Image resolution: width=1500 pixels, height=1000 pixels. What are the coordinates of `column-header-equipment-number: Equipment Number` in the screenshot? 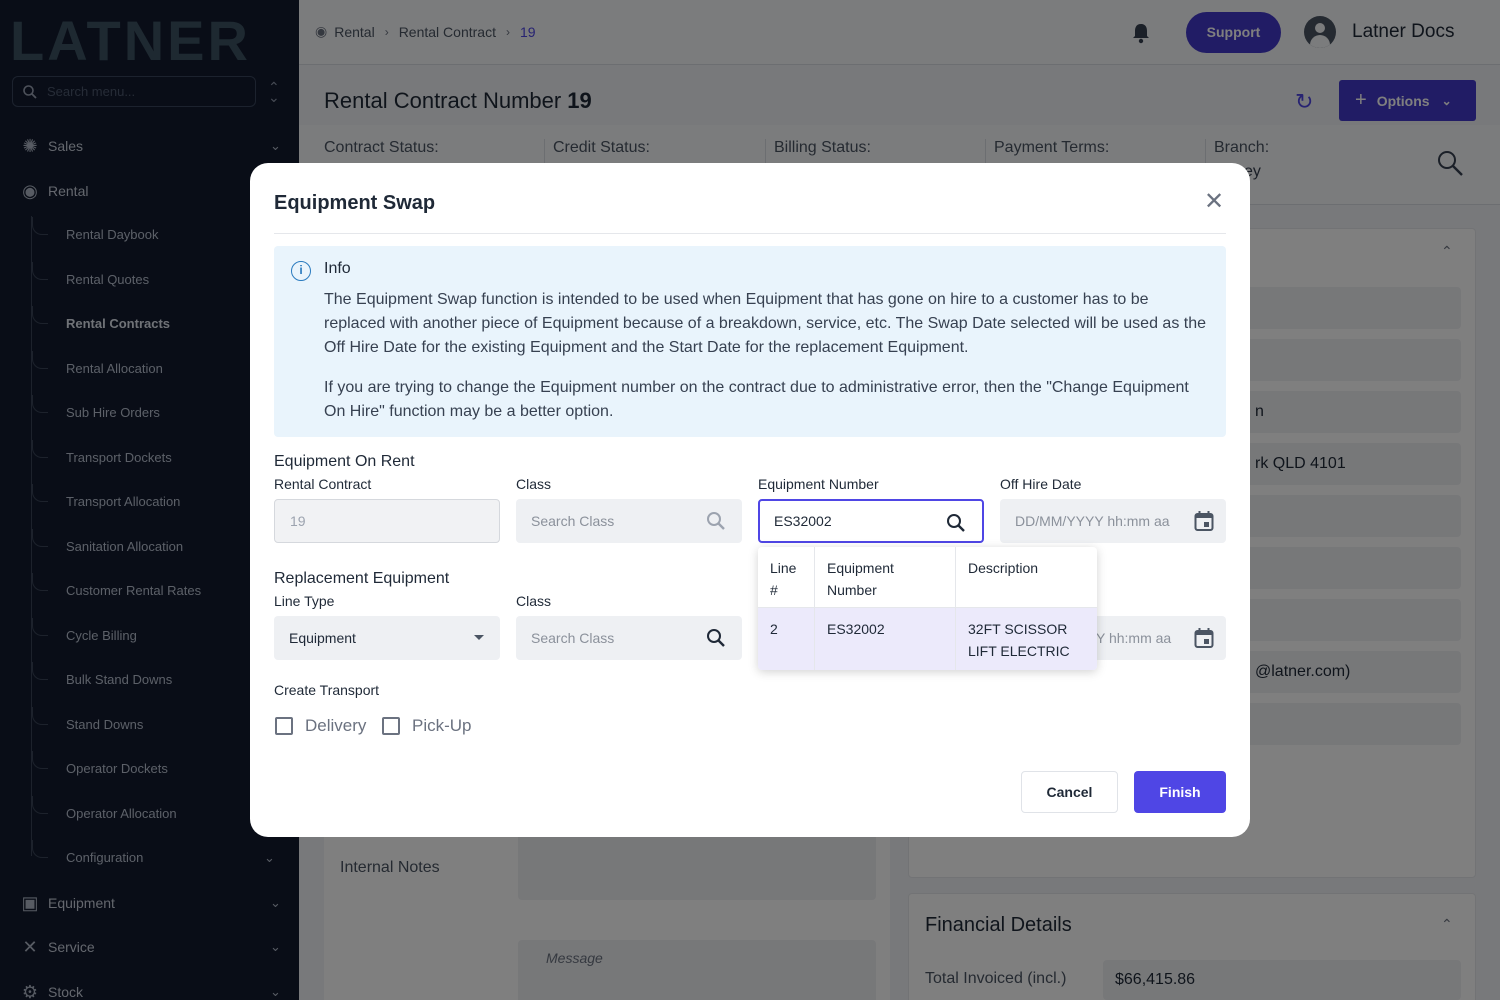 It's located at (885, 577).